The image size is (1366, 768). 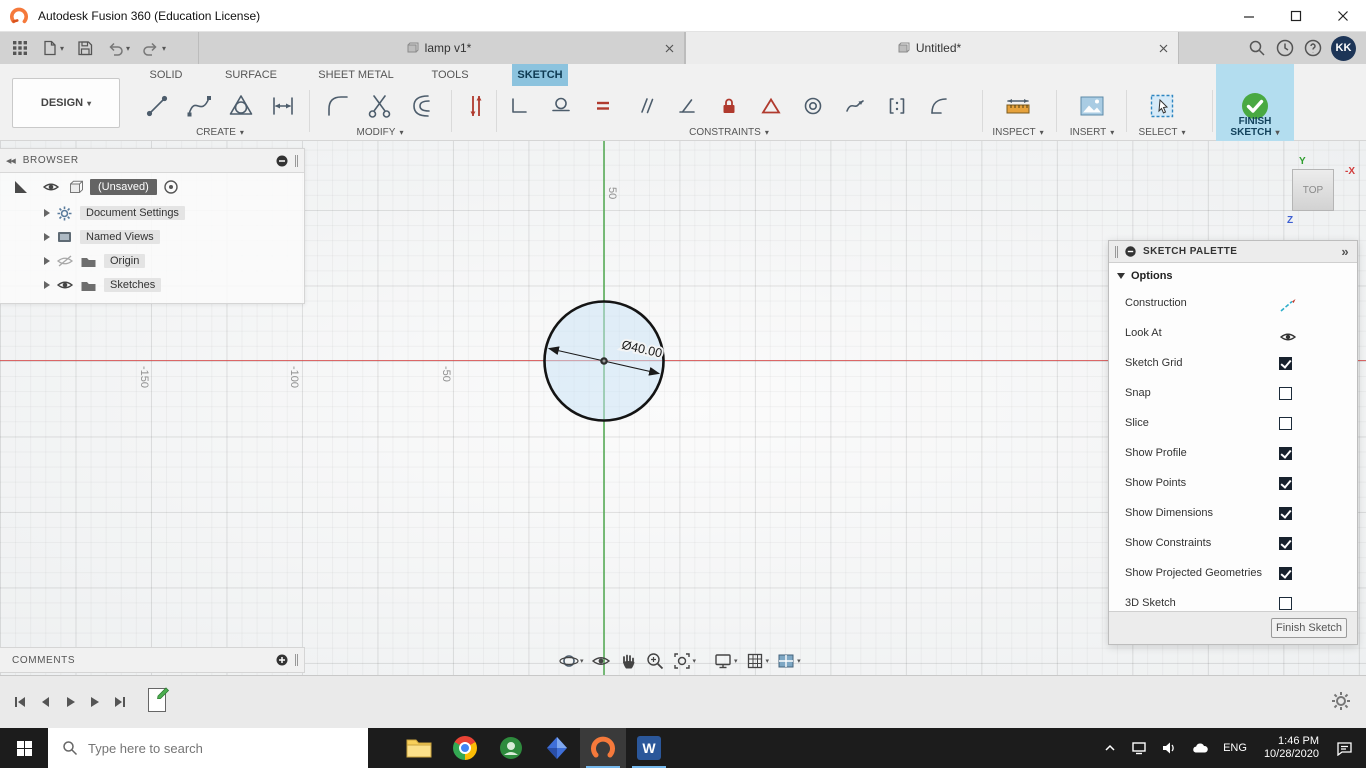 I want to click on viewcube: TOP Y -X Z, so click(x=1321, y=191).